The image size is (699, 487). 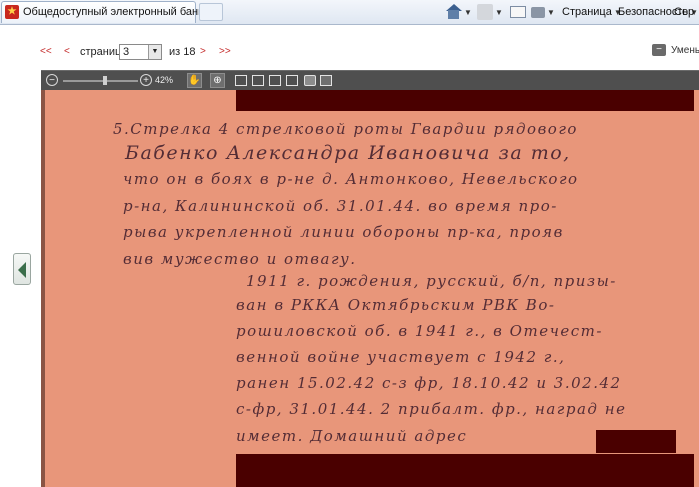 What do you see at coordinates (685, 50) in the screenshot?
I see `reduce-label: Уменьш` at bounding box center [685, 50].